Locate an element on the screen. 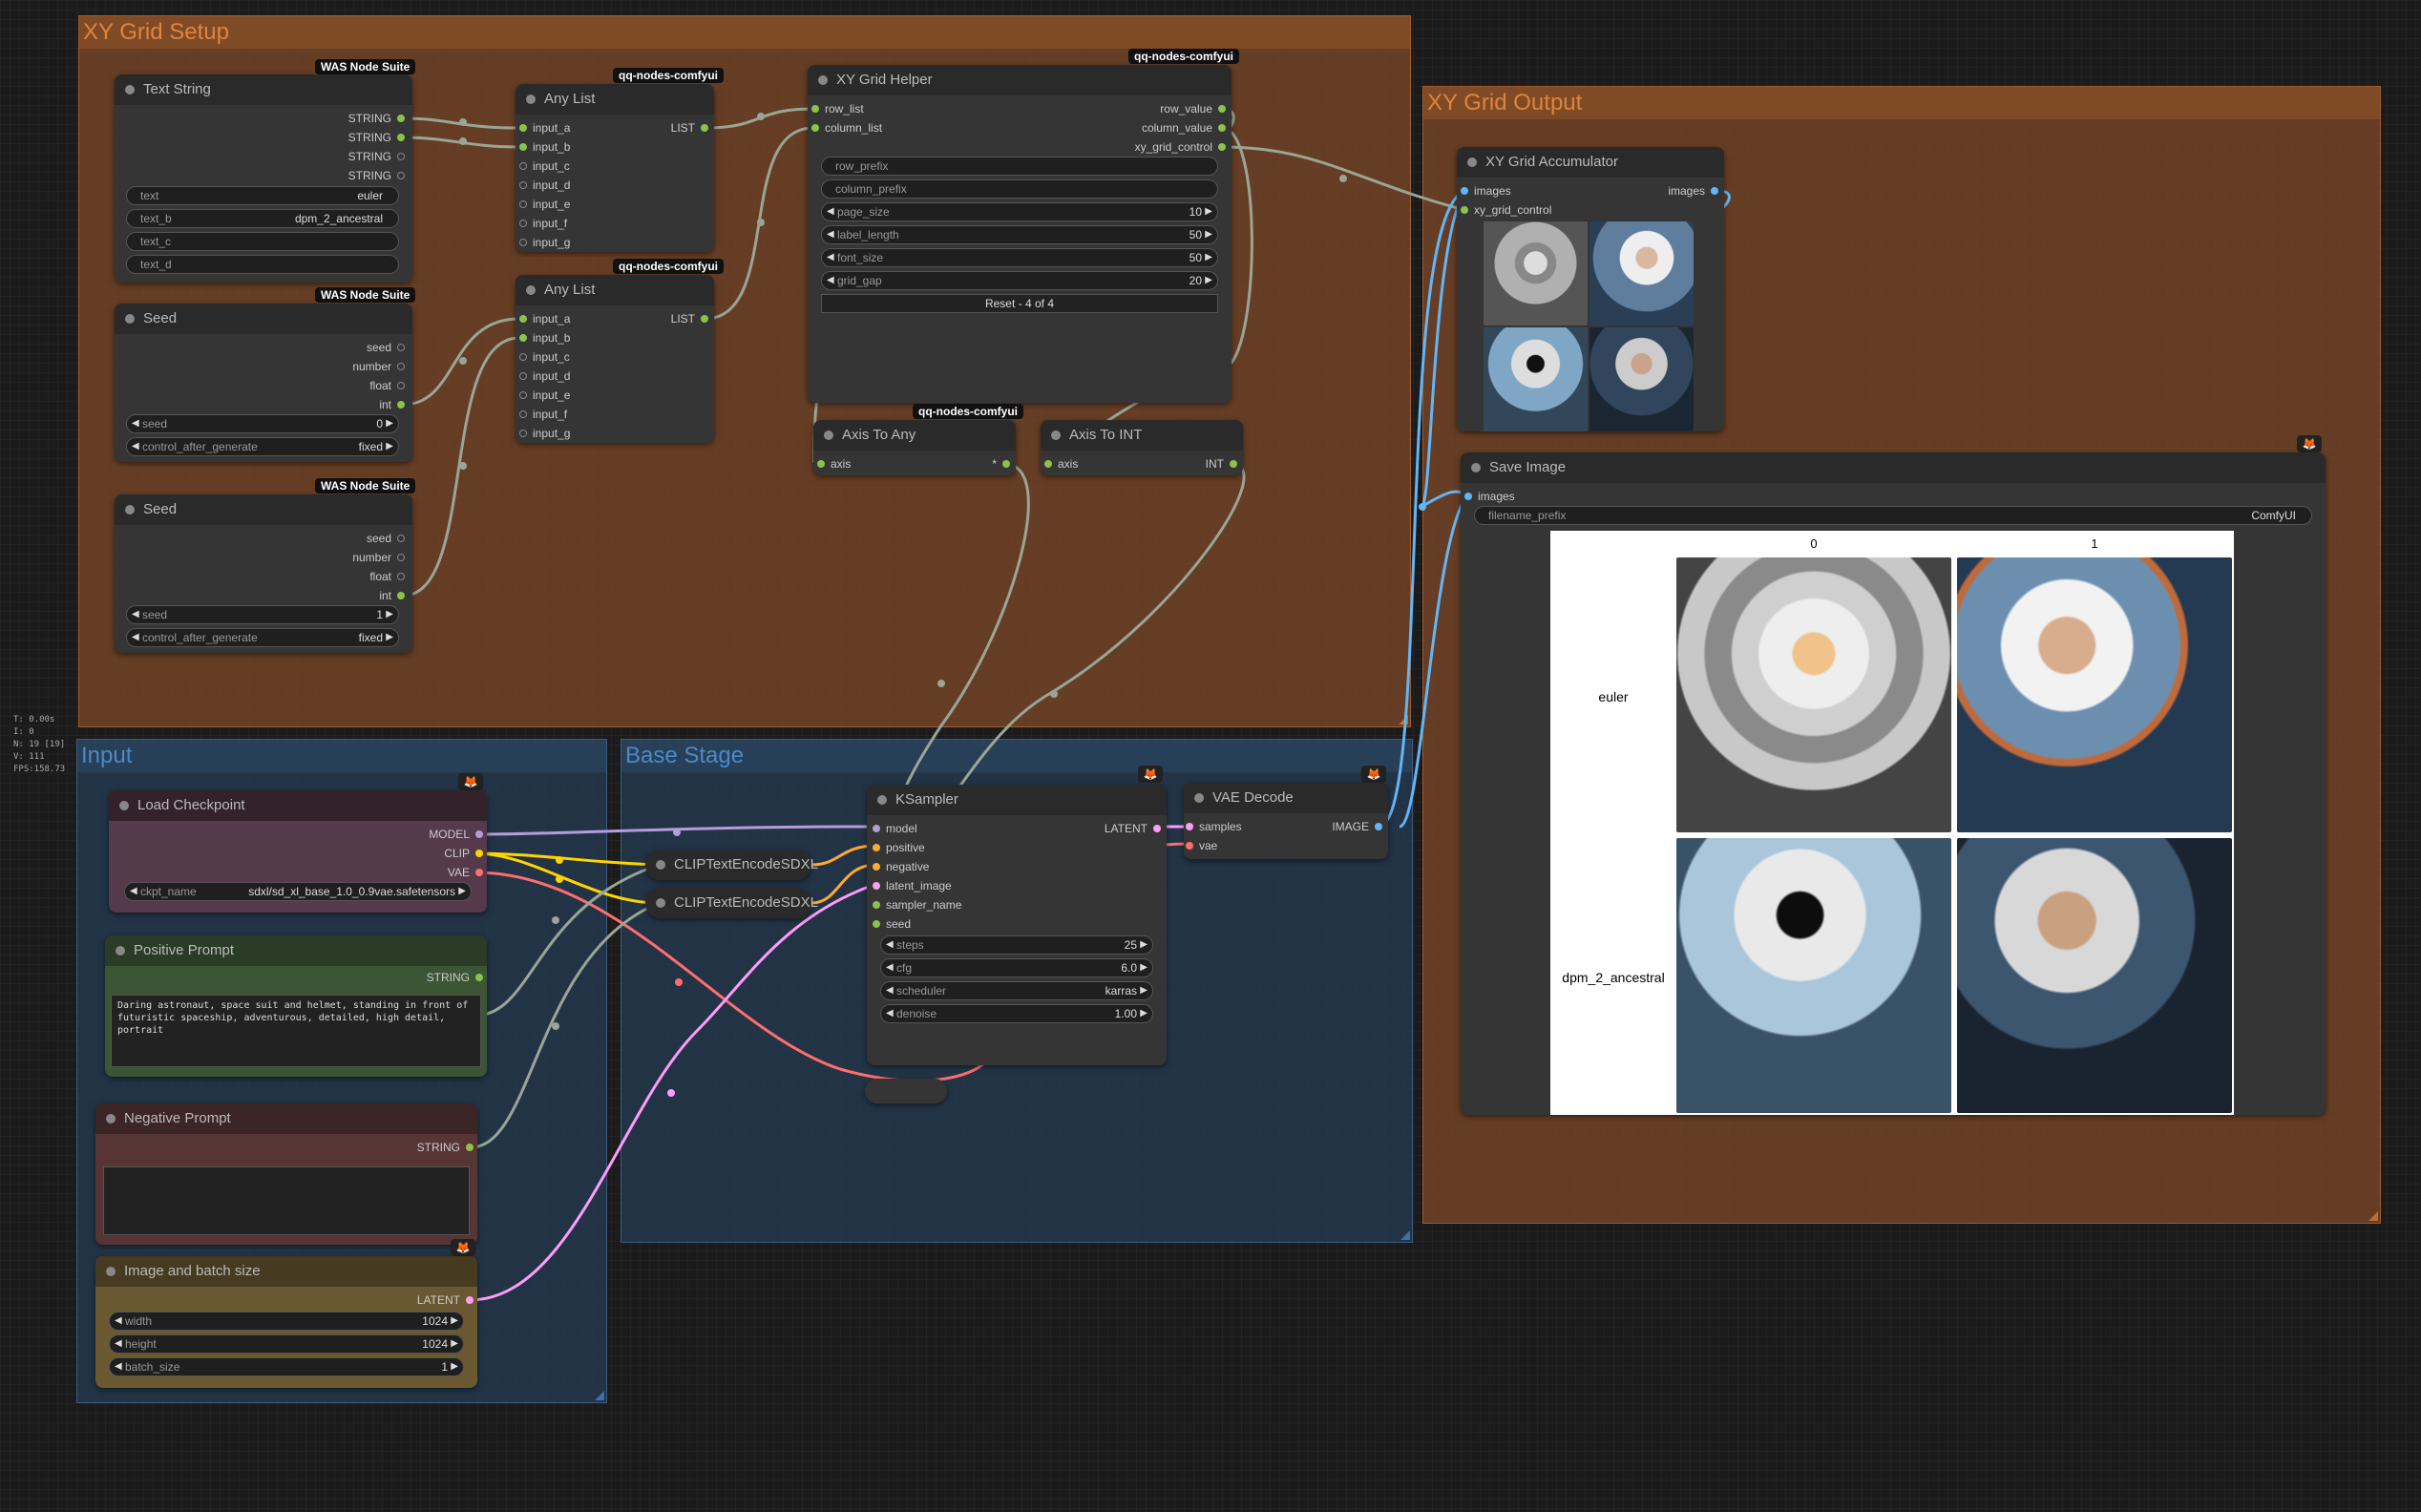  node-title: CLIPTextEncodeSDXL is located at coordinates (731, 865).